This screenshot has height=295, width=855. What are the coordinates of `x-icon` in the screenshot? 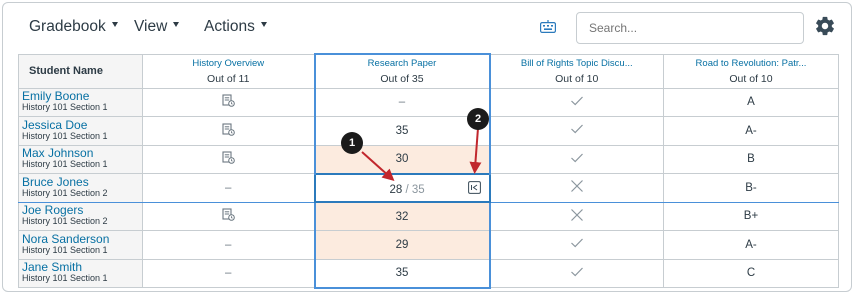 It's located at (576, 186).